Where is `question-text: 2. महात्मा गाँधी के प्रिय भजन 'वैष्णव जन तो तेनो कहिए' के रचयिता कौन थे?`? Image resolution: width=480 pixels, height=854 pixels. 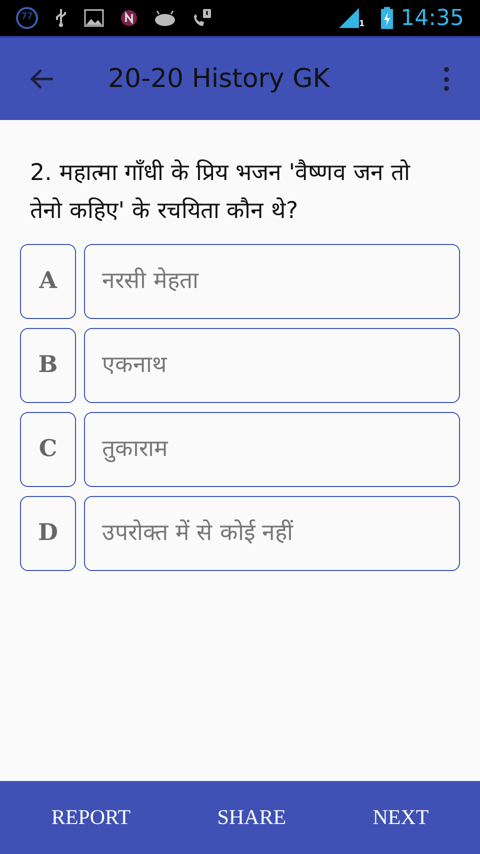
question-text: 2. महात्मा गाँधी के प्रिय भजन 'वैष्णव जन तो तेनो कहिए' के रचयिता कौन थे? is located at coordinates (220, 192).